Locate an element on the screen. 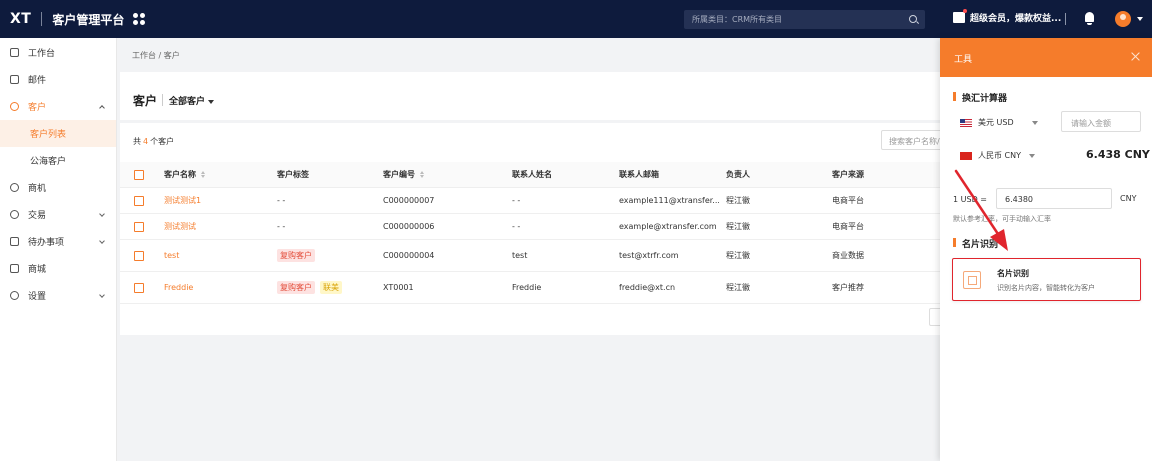  select-all-checkbox is located at coordinates (139, 174).